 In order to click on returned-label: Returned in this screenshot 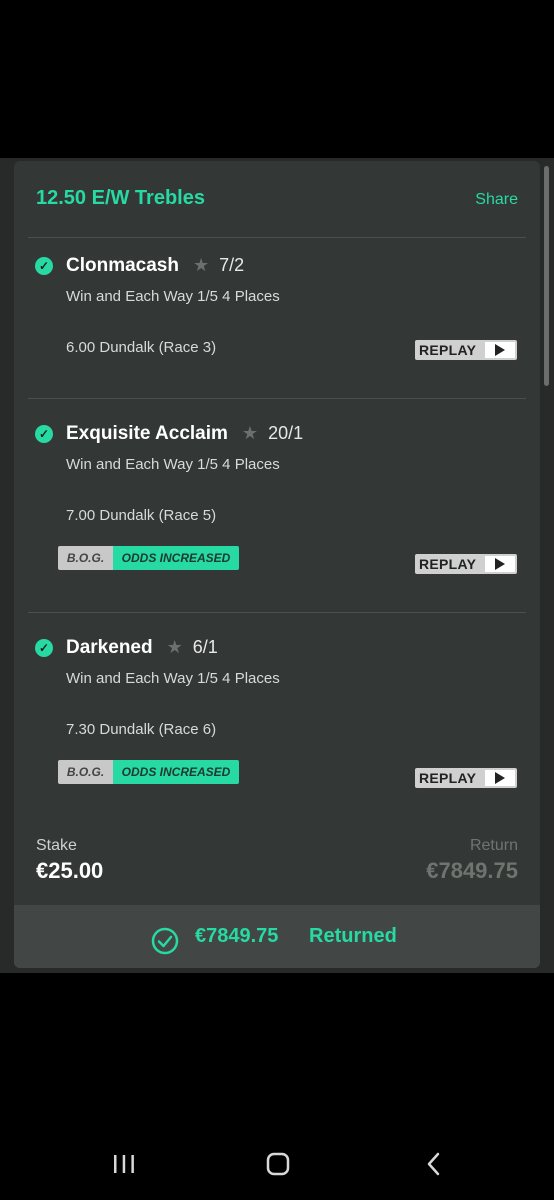, I will do `click(353, 936)`.